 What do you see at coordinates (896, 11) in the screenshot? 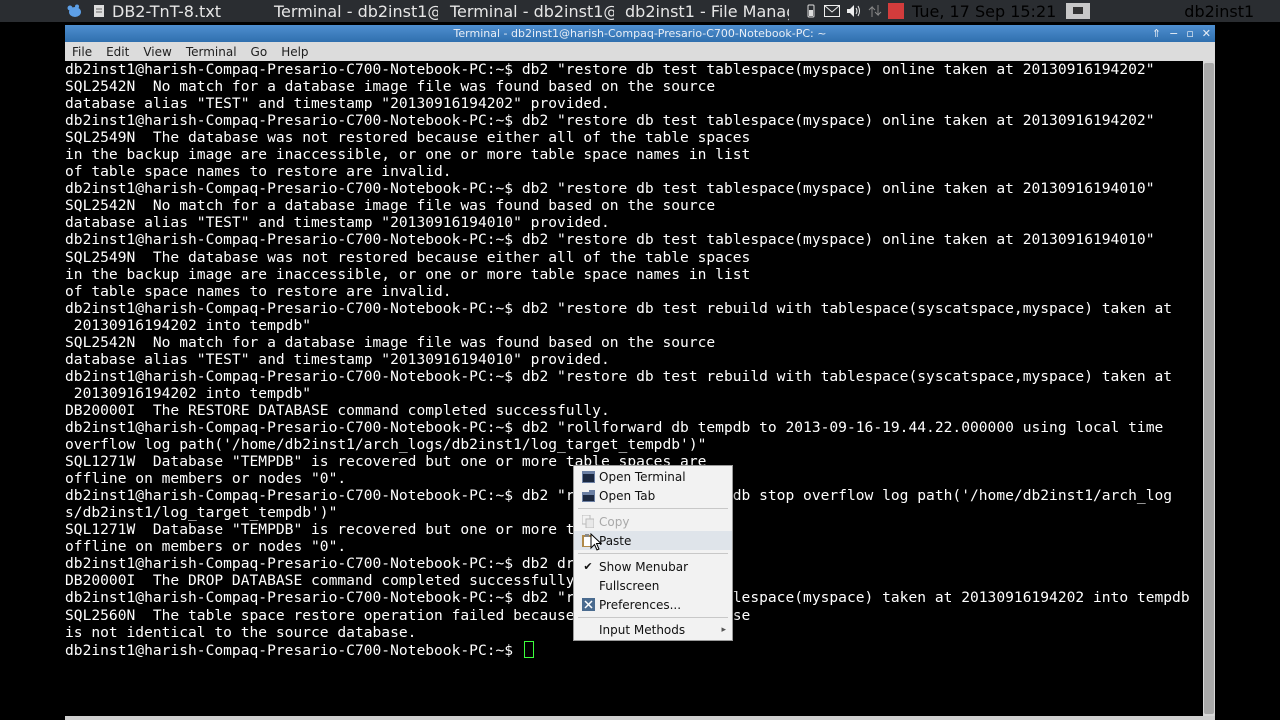
I see `red-status-icon` at bounding box center [896, 11].